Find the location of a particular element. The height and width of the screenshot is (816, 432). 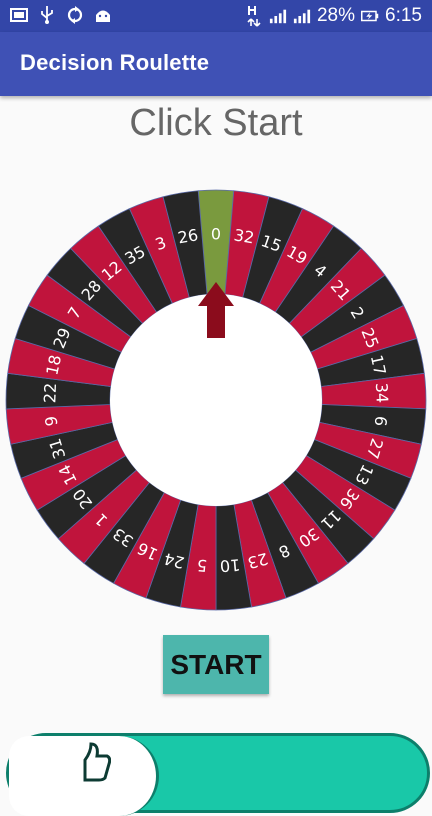

pocket-number: 26 is located at coordinates (187, 236).